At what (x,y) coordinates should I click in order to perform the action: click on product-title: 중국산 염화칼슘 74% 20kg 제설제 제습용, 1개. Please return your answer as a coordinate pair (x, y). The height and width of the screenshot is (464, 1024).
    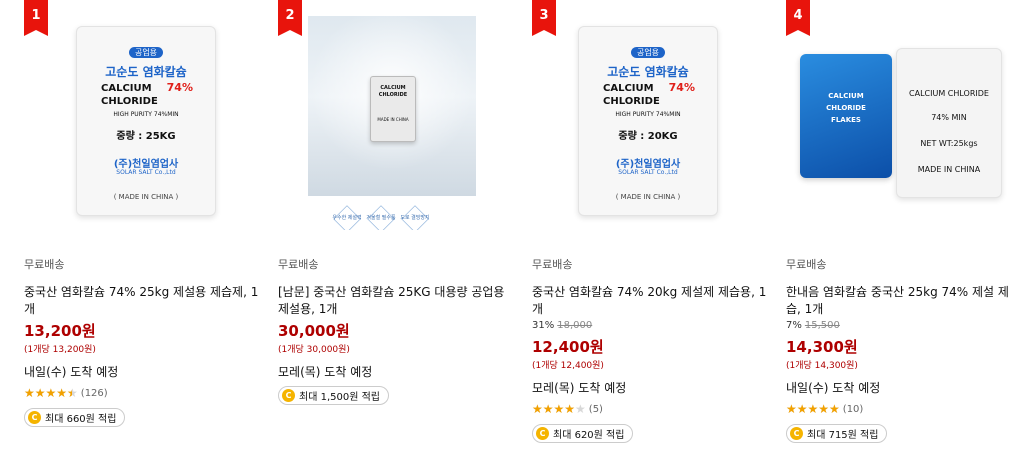
    Looking at the image, I should click on (649, 301).